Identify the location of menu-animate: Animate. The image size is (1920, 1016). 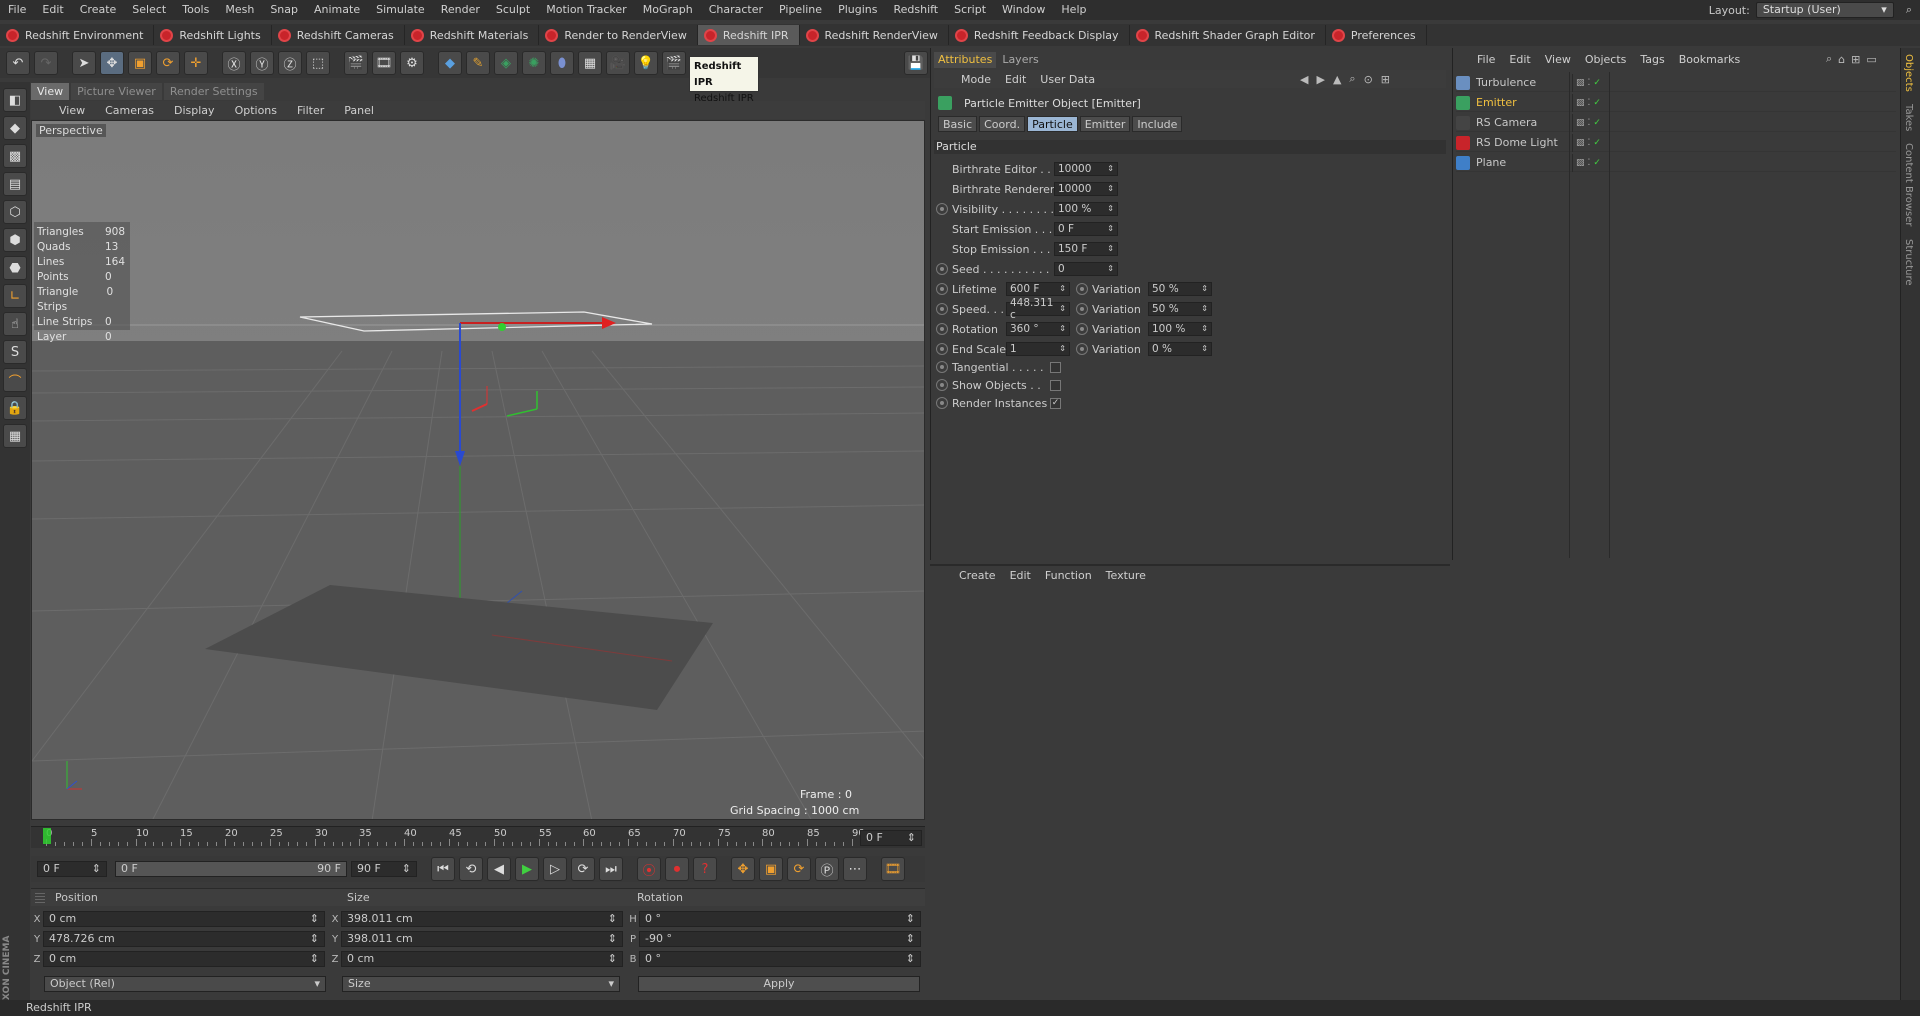
(337, 10).